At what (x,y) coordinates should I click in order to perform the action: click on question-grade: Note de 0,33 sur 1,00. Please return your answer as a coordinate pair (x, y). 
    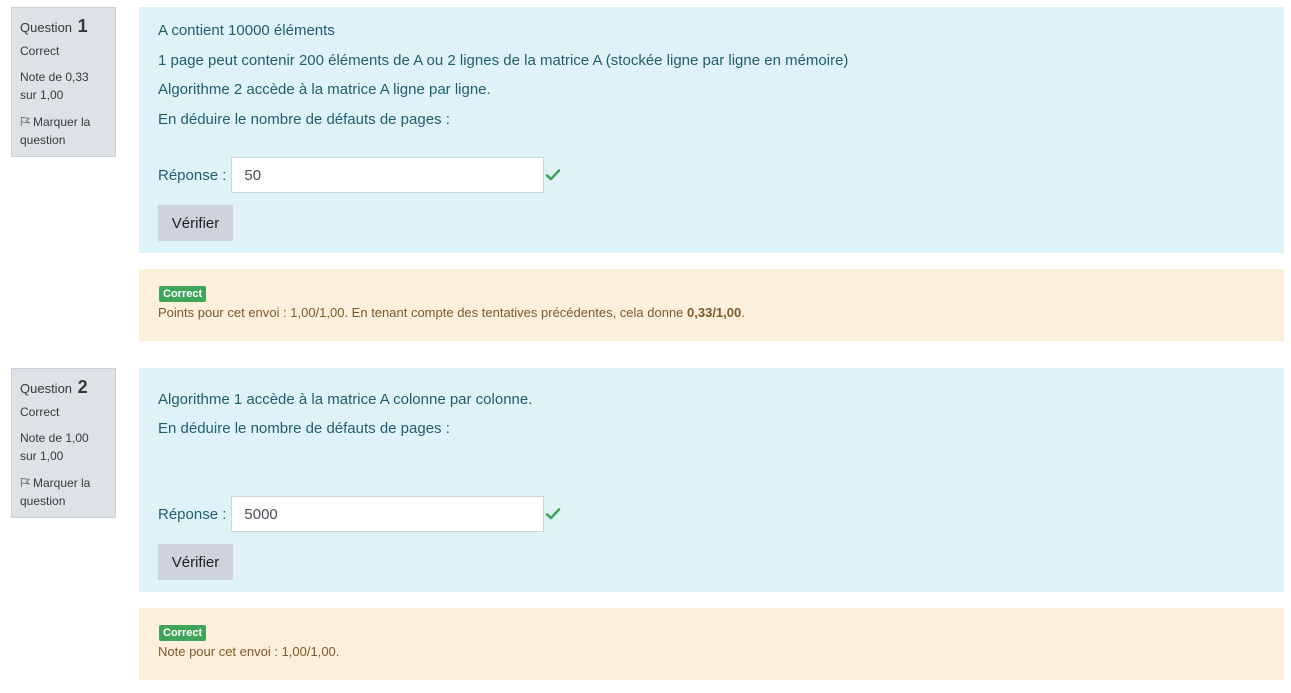
    Looking at the image, I should click on (54, 86).